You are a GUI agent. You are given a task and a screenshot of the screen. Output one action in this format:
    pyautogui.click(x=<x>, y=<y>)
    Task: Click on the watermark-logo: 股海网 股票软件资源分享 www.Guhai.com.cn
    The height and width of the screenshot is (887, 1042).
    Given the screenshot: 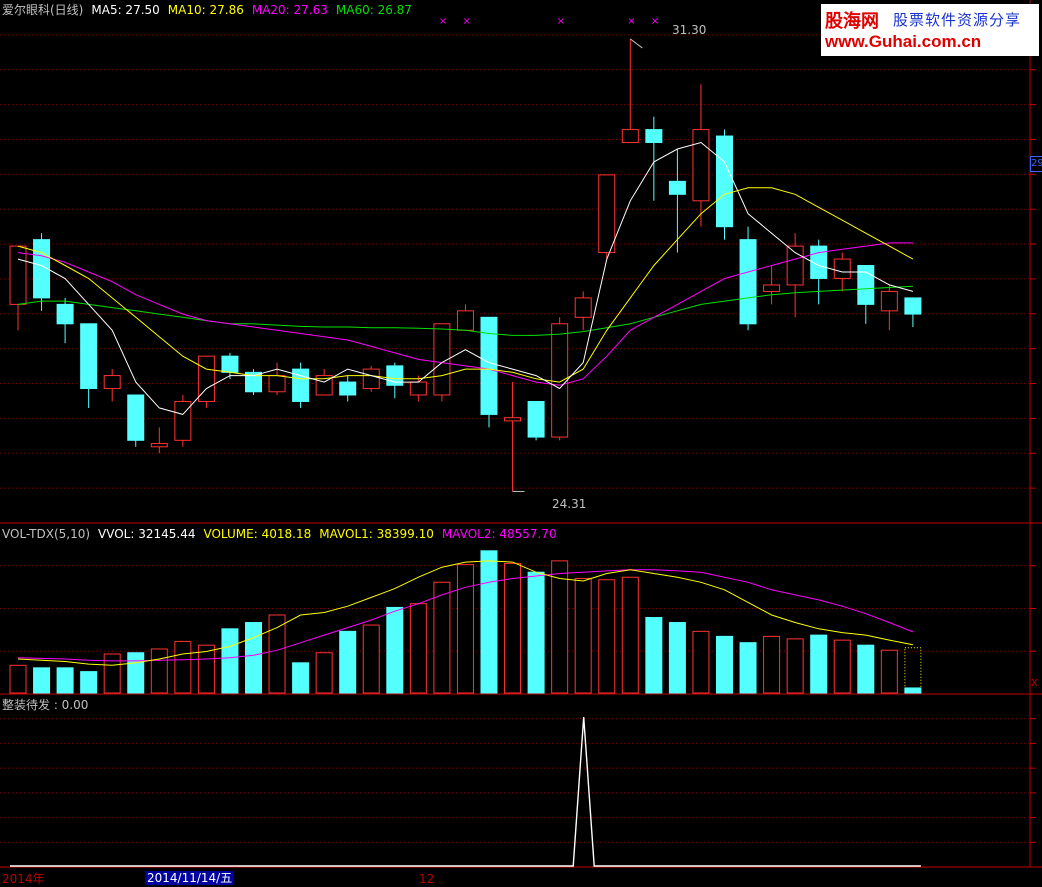 What is the action you would take?
    pyautogui.click(x=930, y=30)
    